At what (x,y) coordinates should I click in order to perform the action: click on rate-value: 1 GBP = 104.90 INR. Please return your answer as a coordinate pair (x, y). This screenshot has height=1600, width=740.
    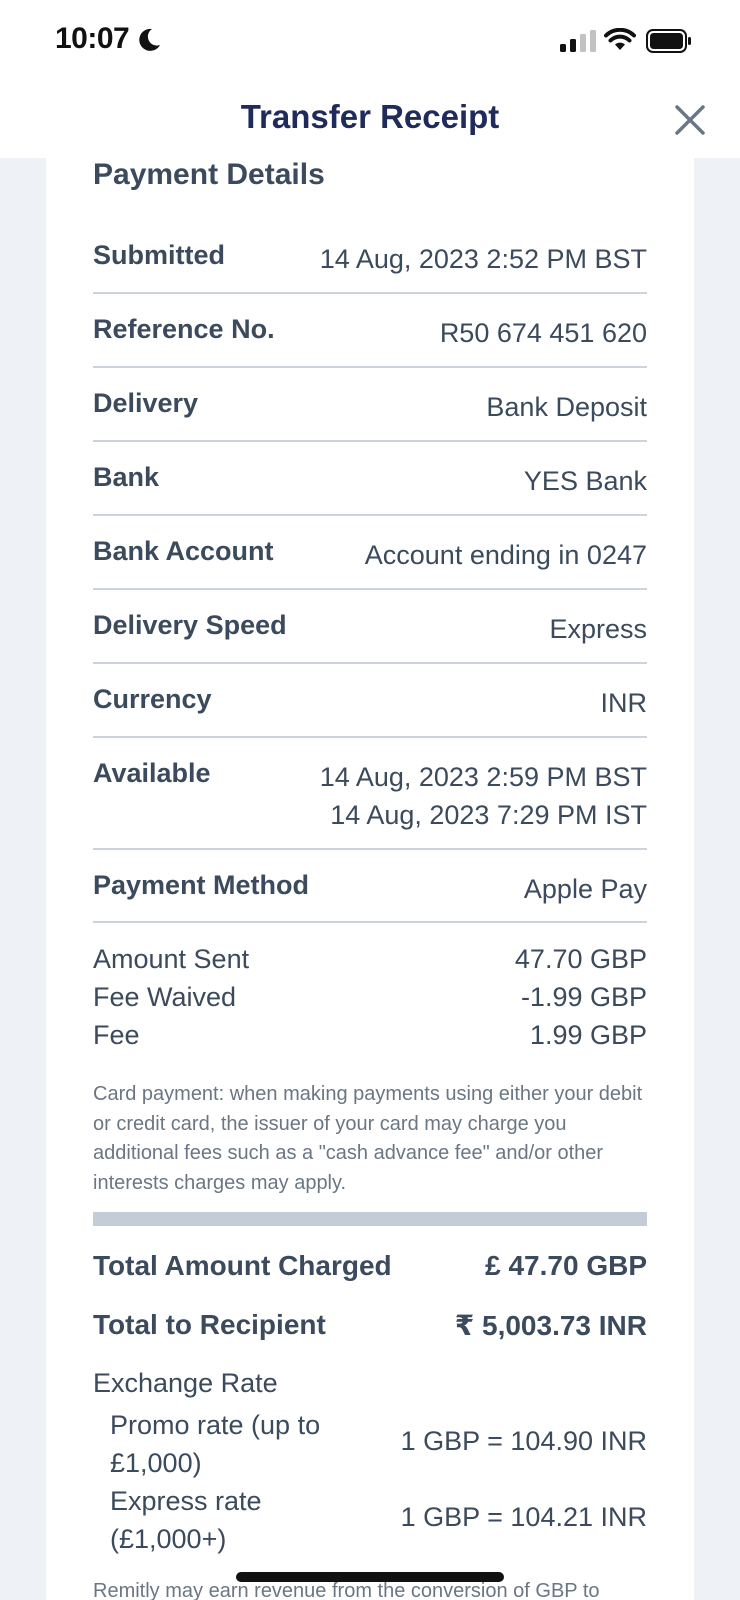
    Looking at the image, I should click on (523, 1441).